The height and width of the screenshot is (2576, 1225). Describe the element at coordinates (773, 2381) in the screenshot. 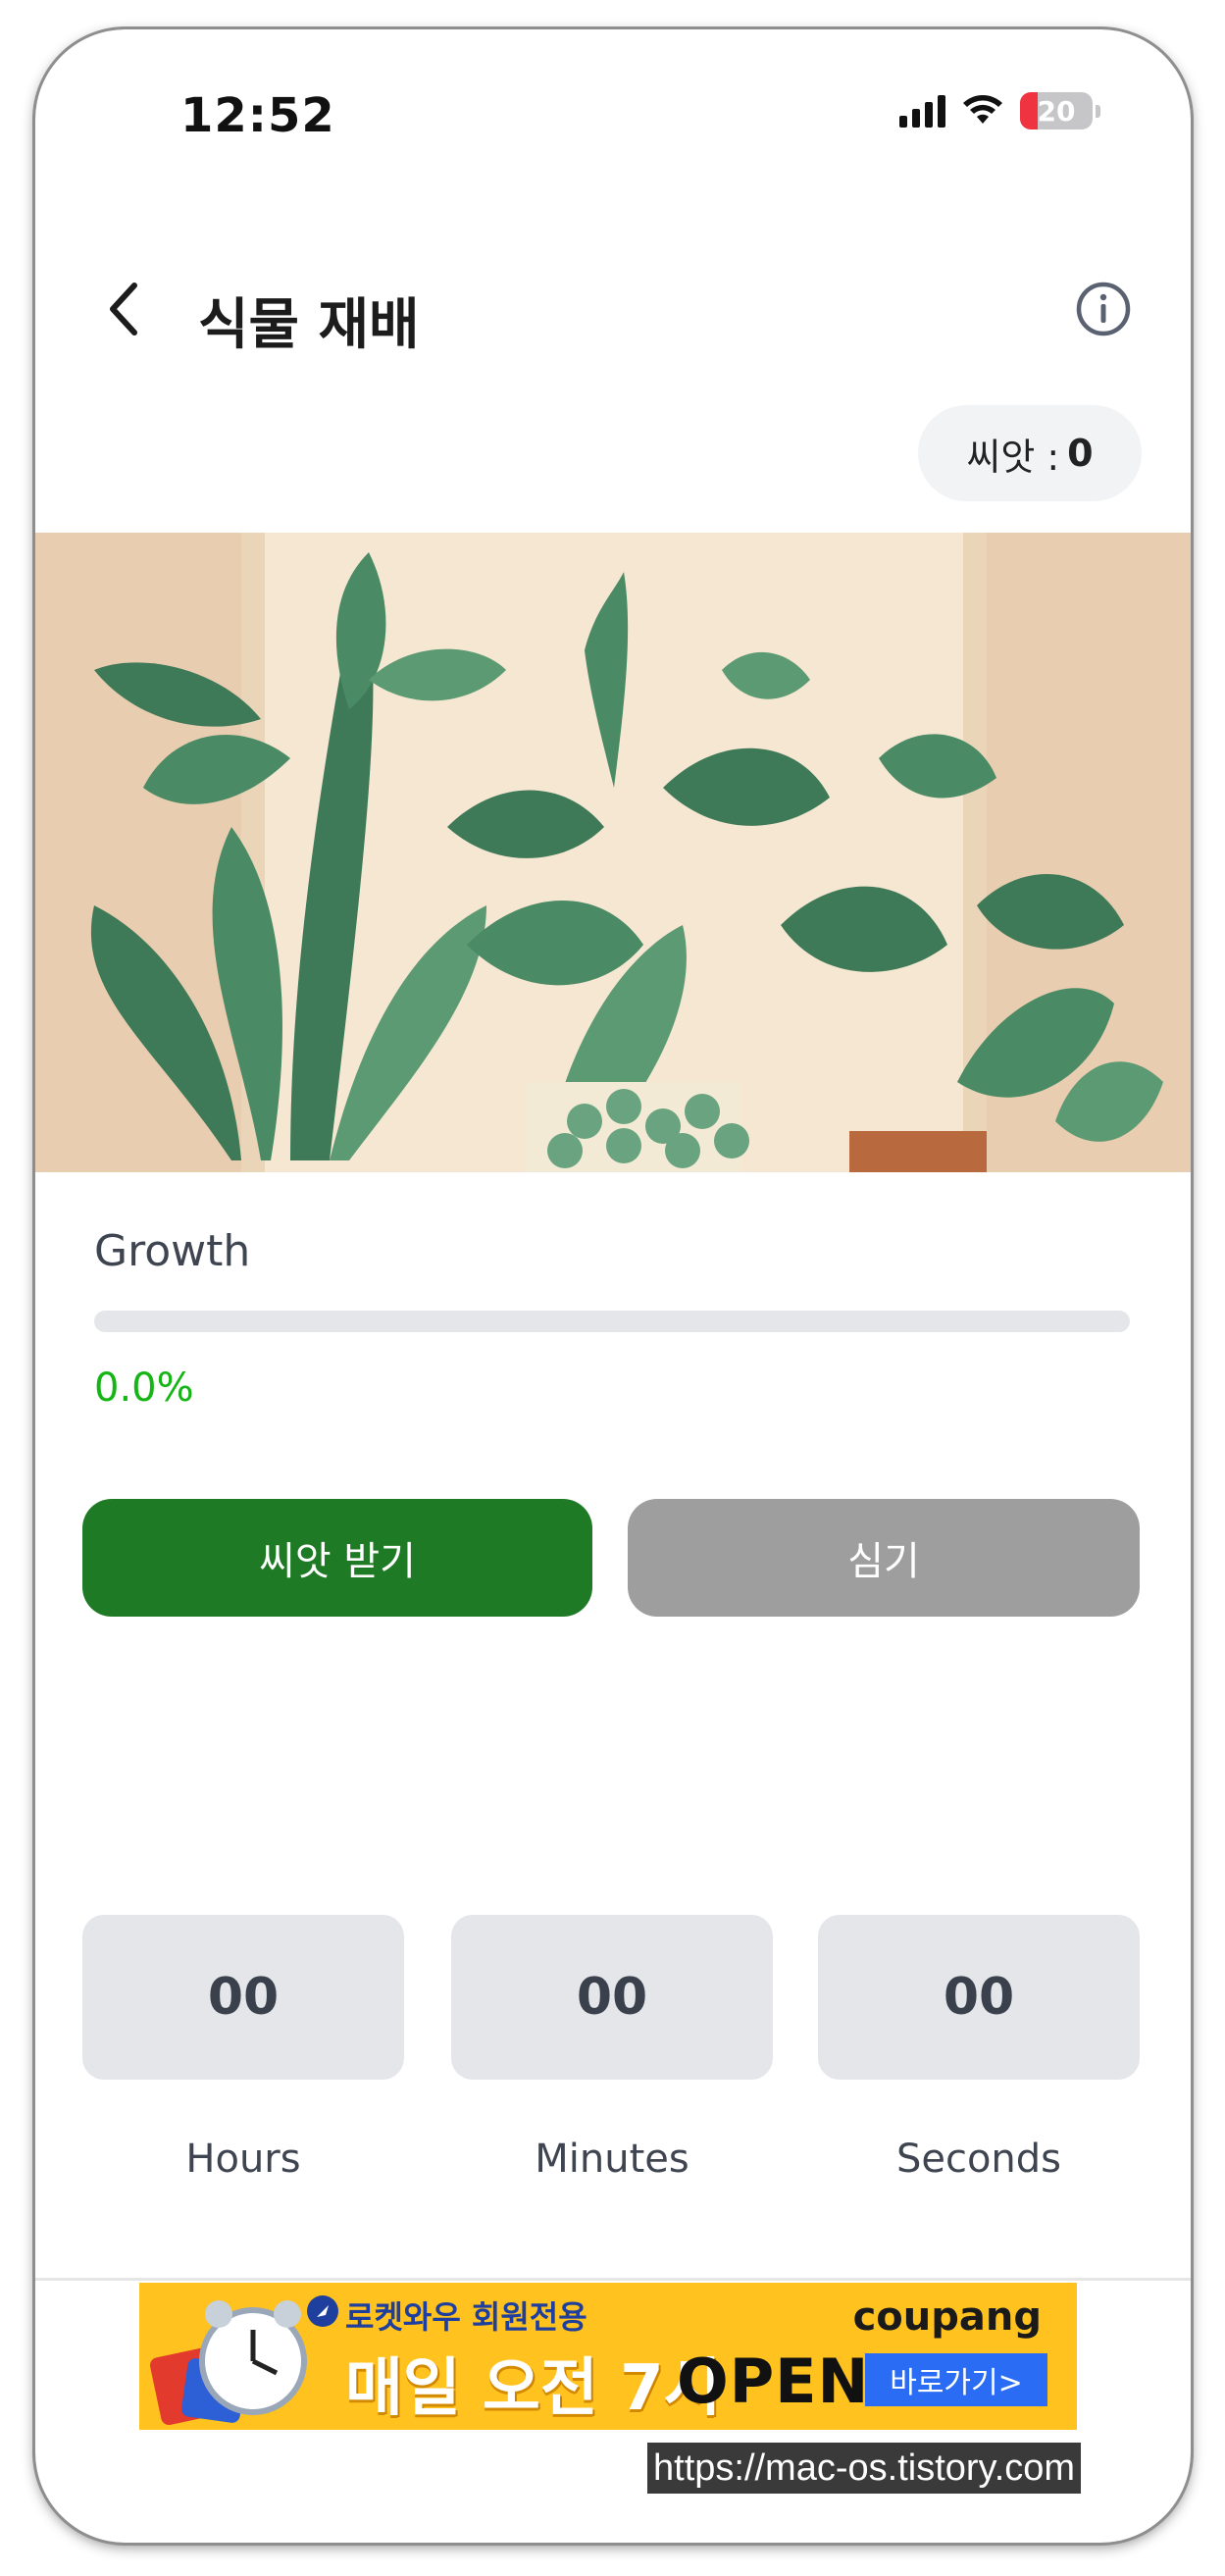

I see `ad-open-text: OPEN` at that location.